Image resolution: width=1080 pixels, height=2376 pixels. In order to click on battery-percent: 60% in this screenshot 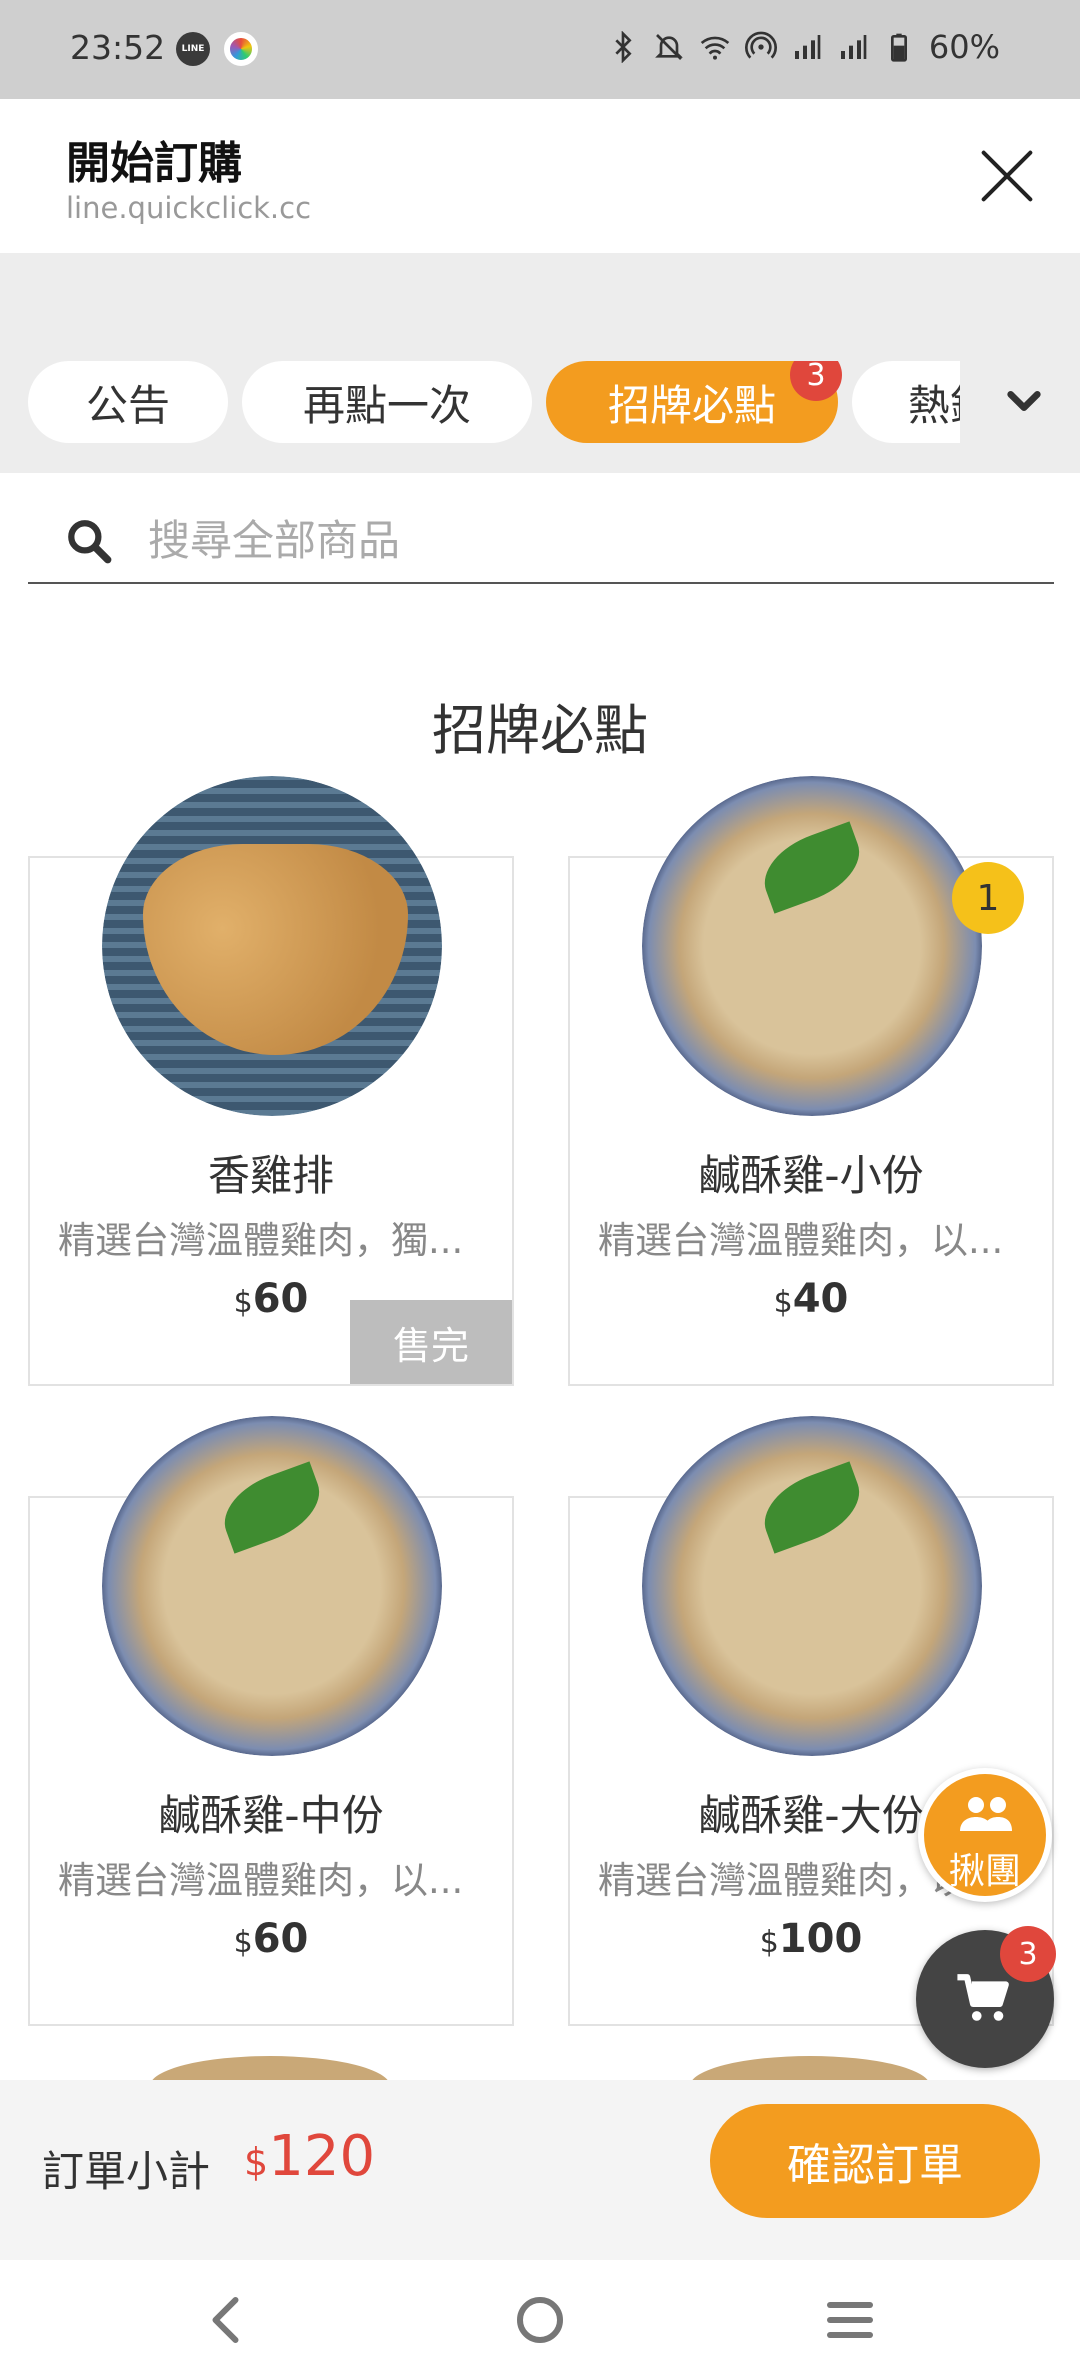, I will do `click(964, 47)`.